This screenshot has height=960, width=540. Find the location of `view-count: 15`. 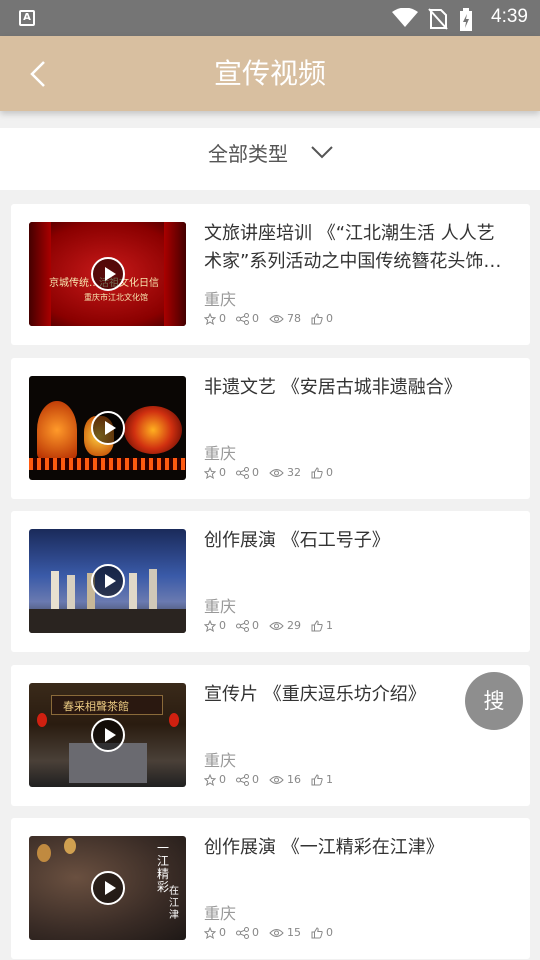

view-count: 15 is located at coordinates (294, 932).